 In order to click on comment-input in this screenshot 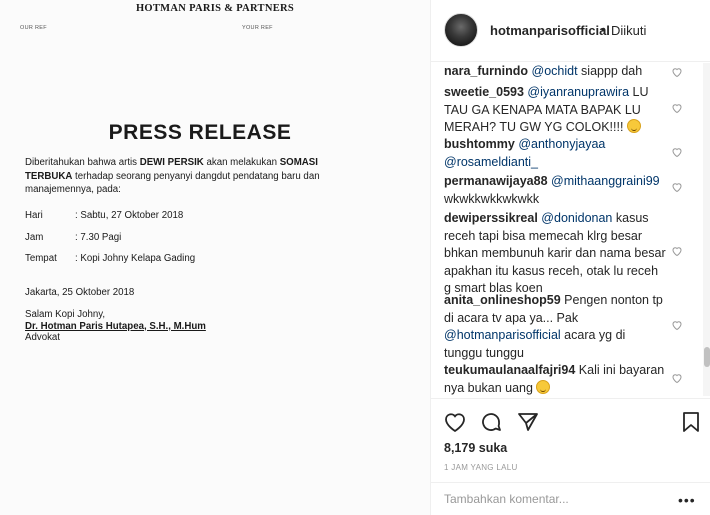, I will do `click(544, 499)`.